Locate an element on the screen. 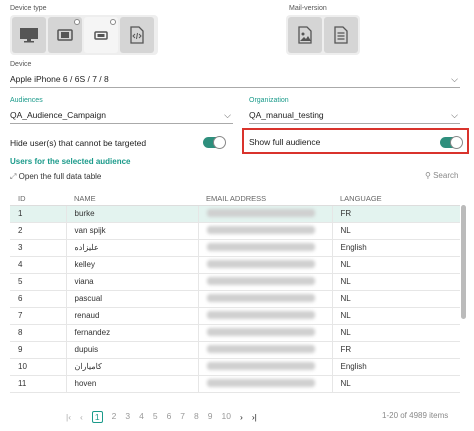 This screenshot has width=474, height=431. cell-name: burke is located at coordinates (132, 214).